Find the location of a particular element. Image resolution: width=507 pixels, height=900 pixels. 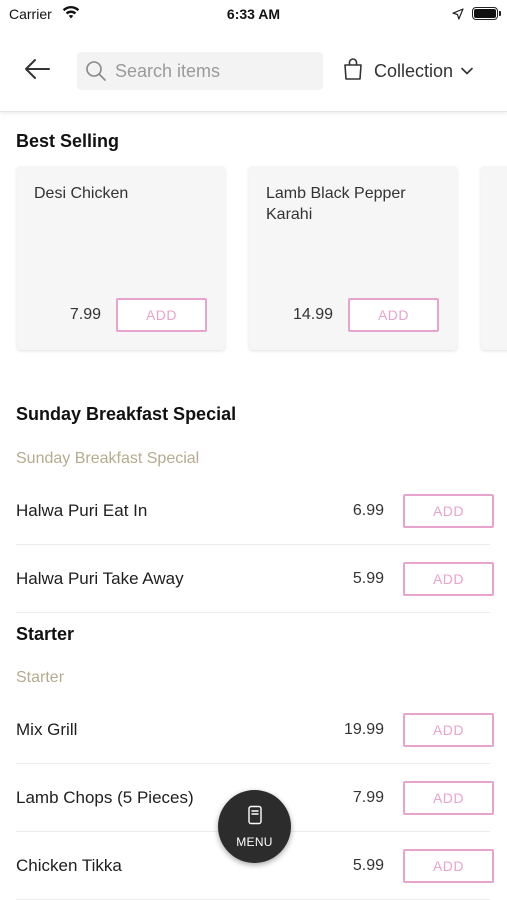

menu-book-icon is located at coordinates (255, 817).